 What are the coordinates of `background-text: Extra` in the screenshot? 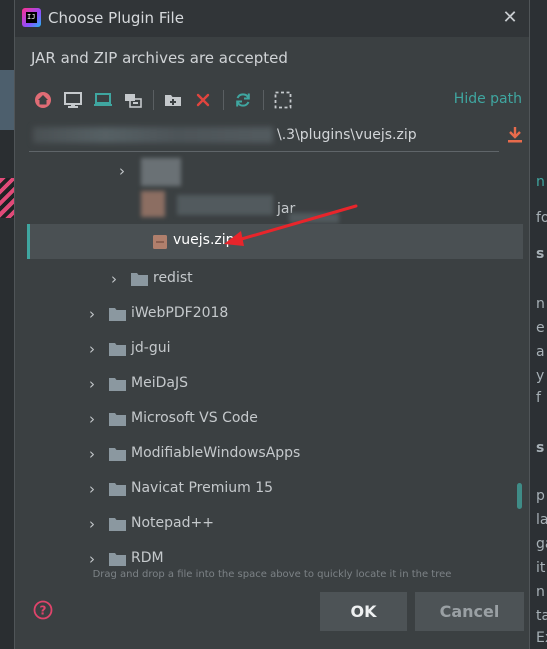 It's located at (541, 638).